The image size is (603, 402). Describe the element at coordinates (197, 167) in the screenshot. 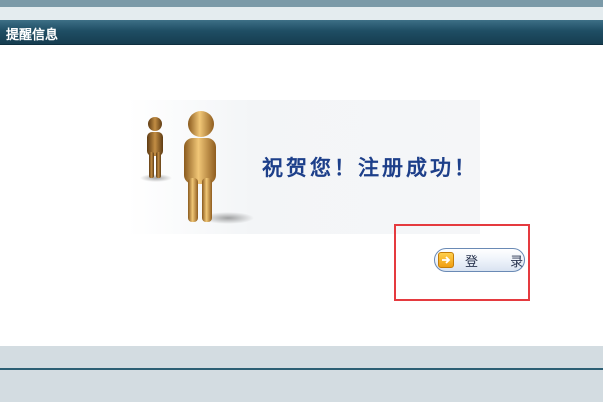

I see `people-figures-icon` at that location.